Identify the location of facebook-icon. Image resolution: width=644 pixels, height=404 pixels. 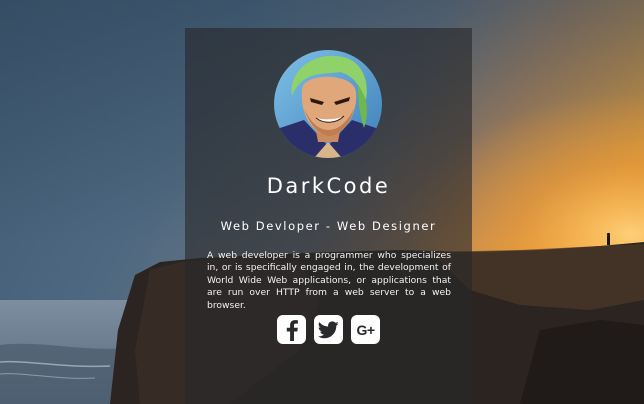
(292, 330).